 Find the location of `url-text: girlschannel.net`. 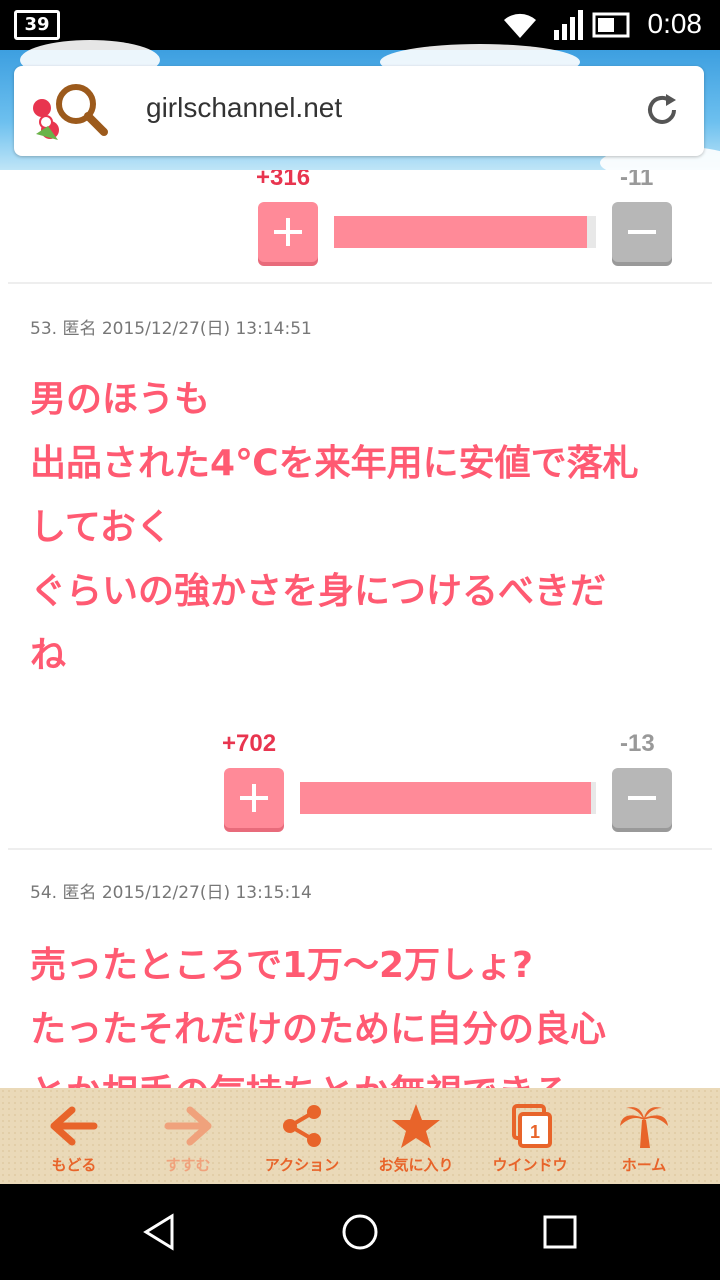

url-text: girlschannel.net is located at coordinates (244, 108).